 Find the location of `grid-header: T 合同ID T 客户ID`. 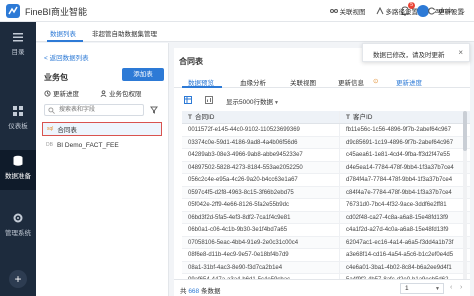

grid-header: T 合同ID T 客户ID is located at coordinates (326, 117).